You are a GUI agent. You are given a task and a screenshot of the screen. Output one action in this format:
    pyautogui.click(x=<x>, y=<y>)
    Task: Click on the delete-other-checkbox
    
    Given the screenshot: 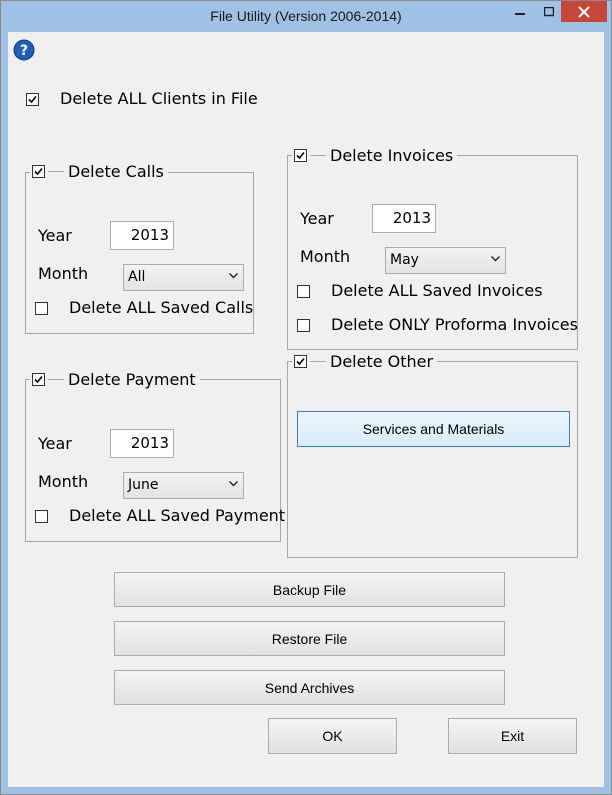 What is the action you would take?
    pyautogui.click(x=300, y=361)
    